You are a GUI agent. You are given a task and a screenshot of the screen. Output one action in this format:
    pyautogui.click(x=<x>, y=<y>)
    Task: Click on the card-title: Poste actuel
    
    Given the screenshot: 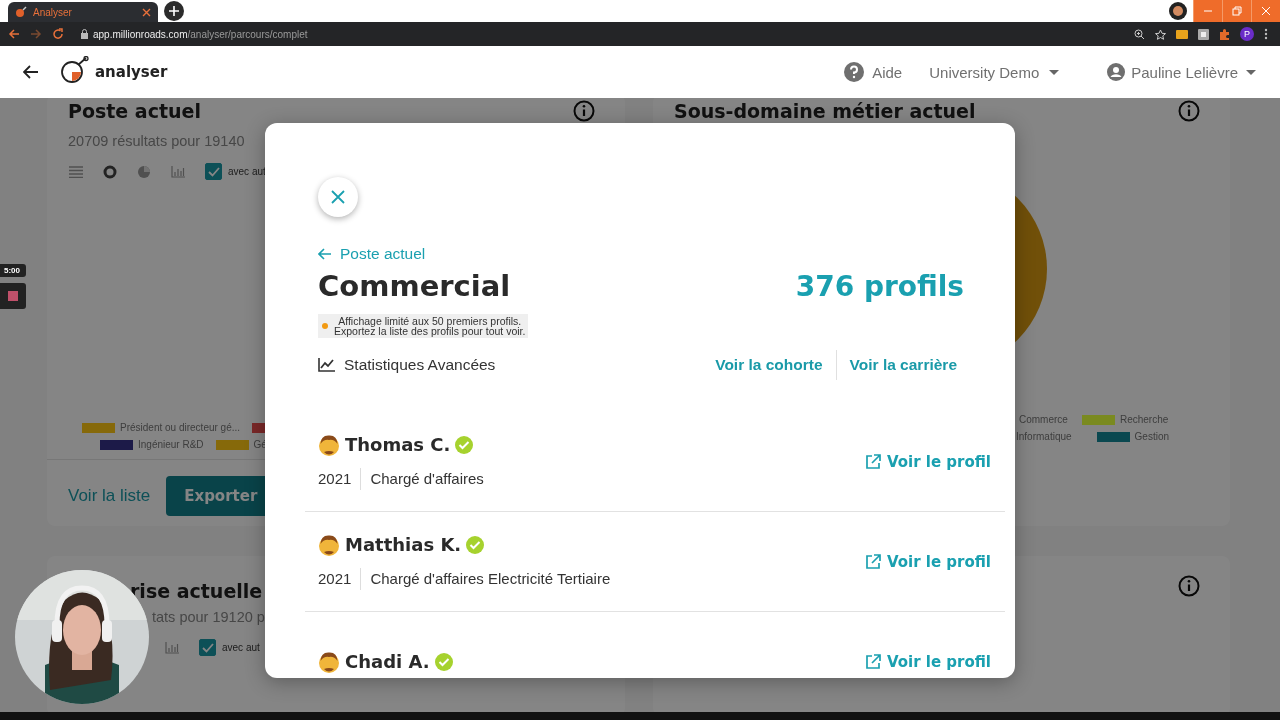 What is the action you would take?
    pyautogui.click(x=134, y=111)
    